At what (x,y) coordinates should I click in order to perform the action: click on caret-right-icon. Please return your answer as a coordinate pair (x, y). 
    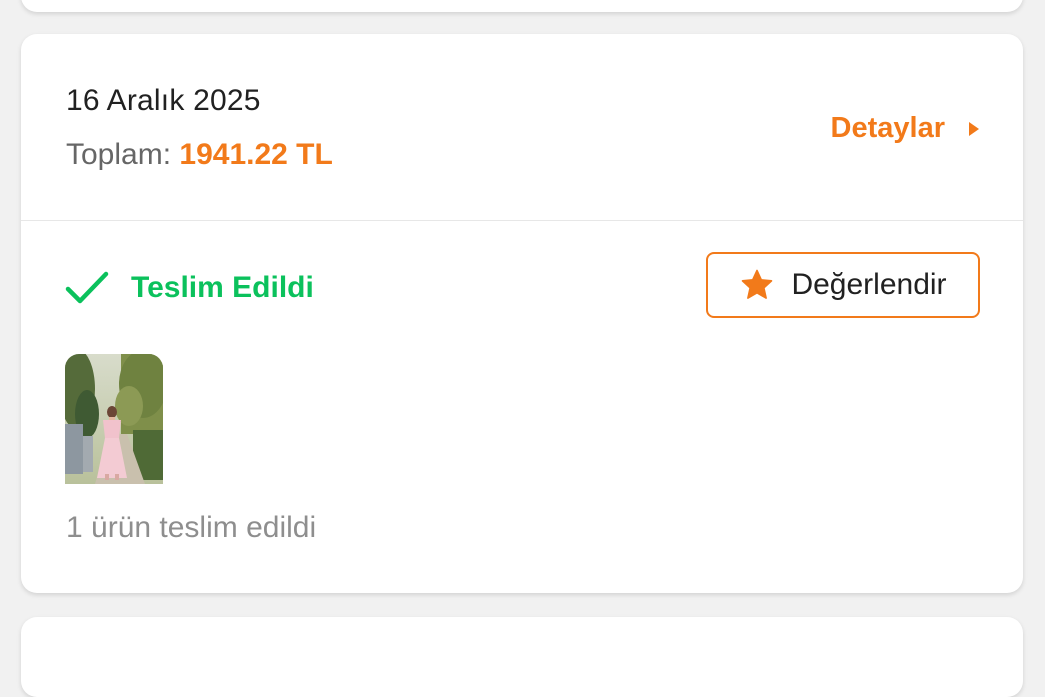
    Looking at the image, I should click on (974, 128).